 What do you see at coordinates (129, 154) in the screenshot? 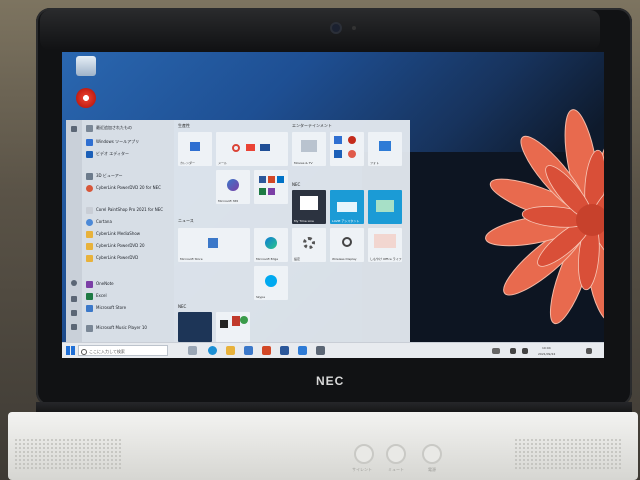
I see `app-list-item: ビデオ エディター` at bounding box center [129, 154].